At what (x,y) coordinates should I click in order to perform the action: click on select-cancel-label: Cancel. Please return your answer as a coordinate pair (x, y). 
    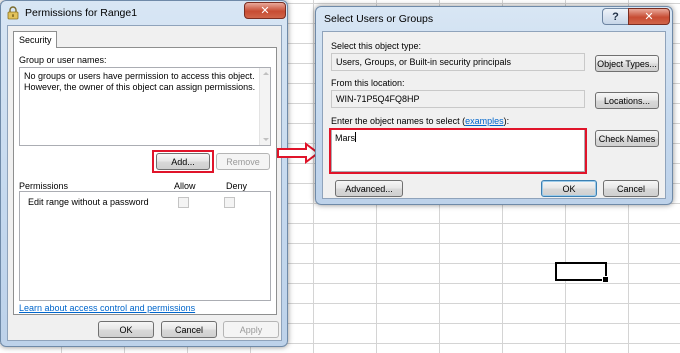
    Looking at the image, I should click on (630, 188).